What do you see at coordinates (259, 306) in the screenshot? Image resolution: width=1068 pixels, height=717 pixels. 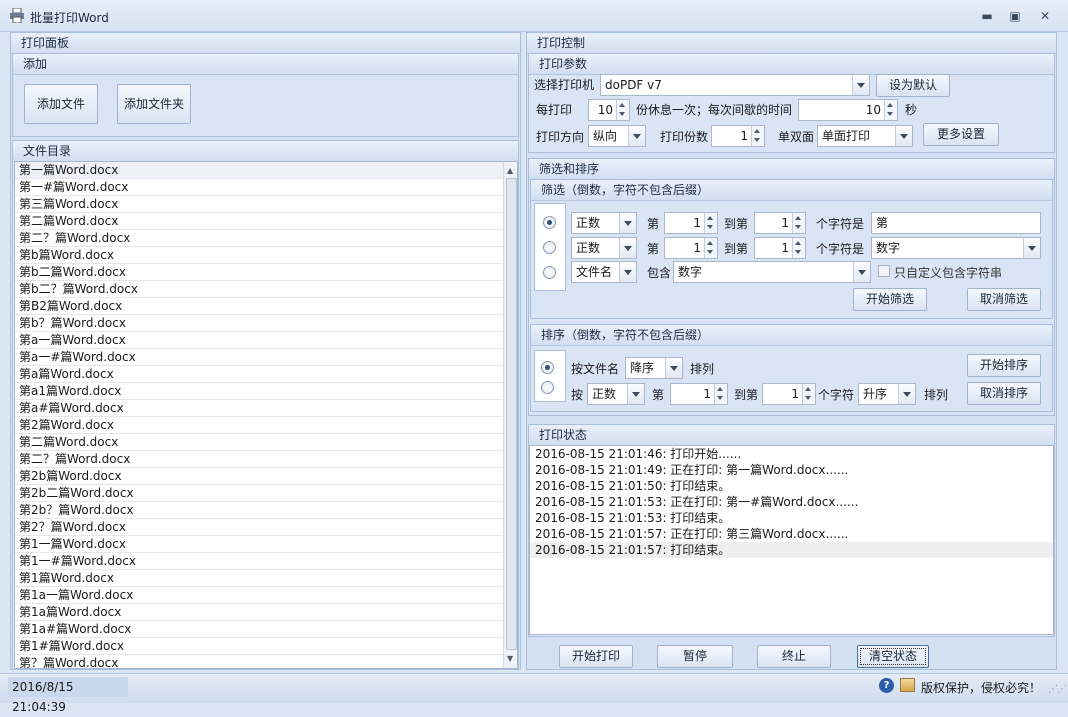 I see `file-list-item: 第B2篇Word.docx` at bounding box center [259, 306].